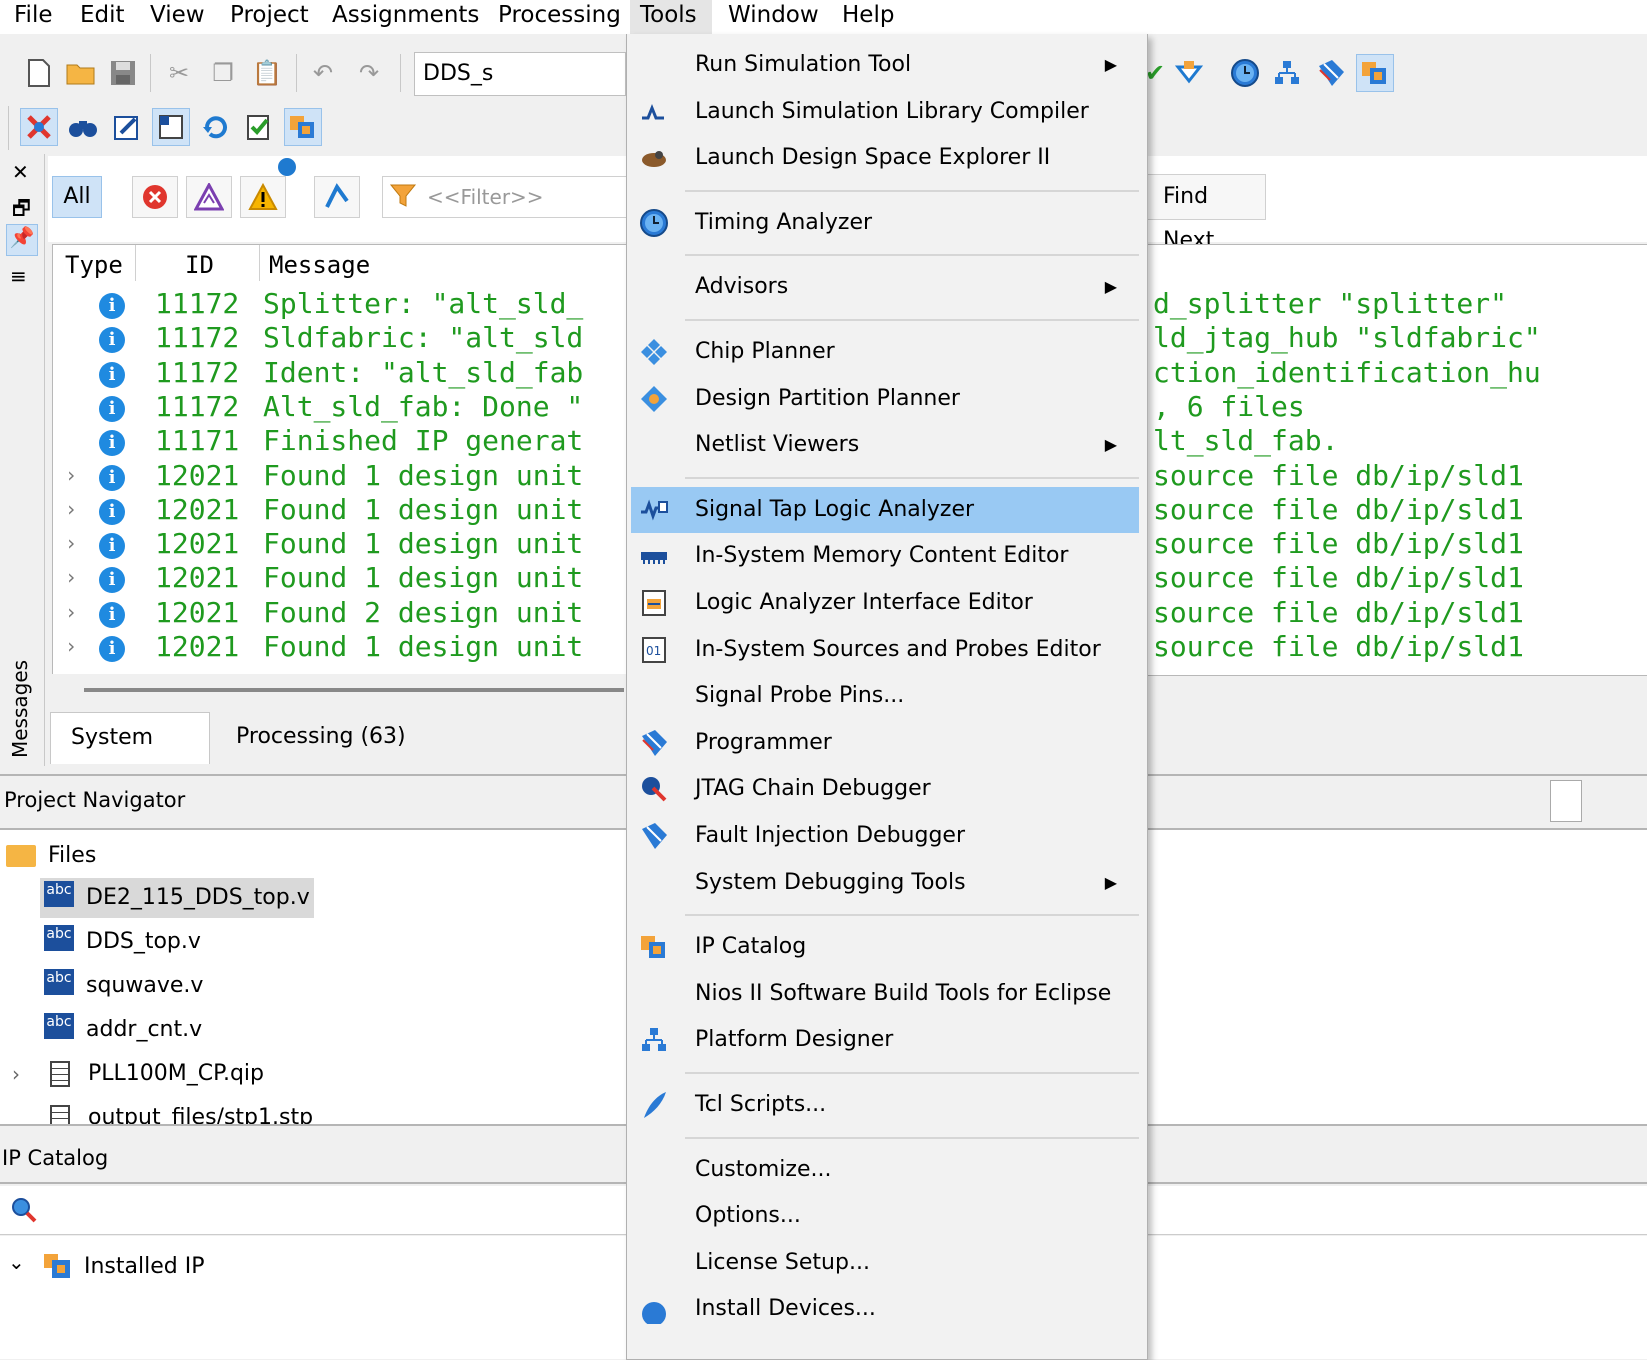  I want to click on chevron-down-icon: ⌄, so click(16, 1262).